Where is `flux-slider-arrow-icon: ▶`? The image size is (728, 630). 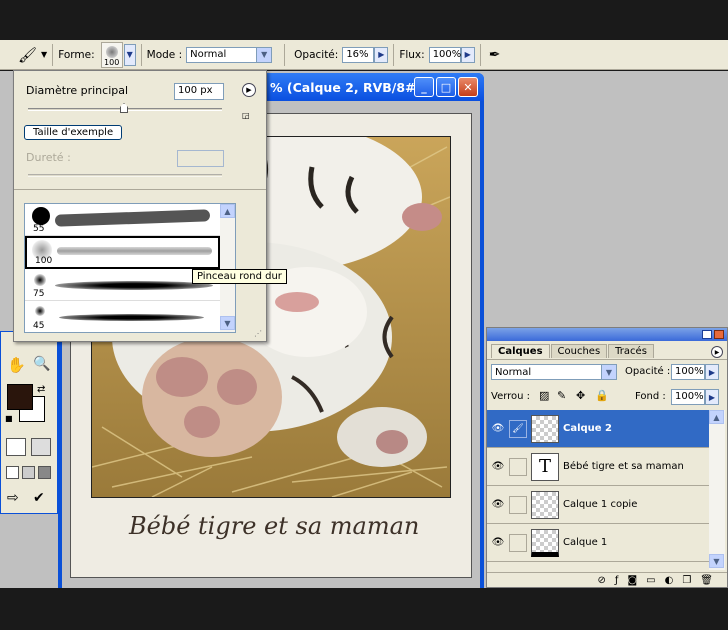 flux-slider-arrow-icon: ▶ is located at coordinates (467, 54).